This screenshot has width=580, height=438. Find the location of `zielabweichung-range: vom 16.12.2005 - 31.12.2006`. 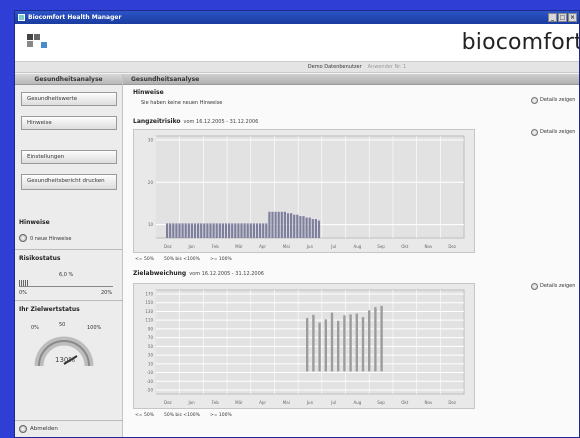

zielabweichung-range: vom 16.12.2005 - 31.12.2006 is located at coordinates (226, 274).